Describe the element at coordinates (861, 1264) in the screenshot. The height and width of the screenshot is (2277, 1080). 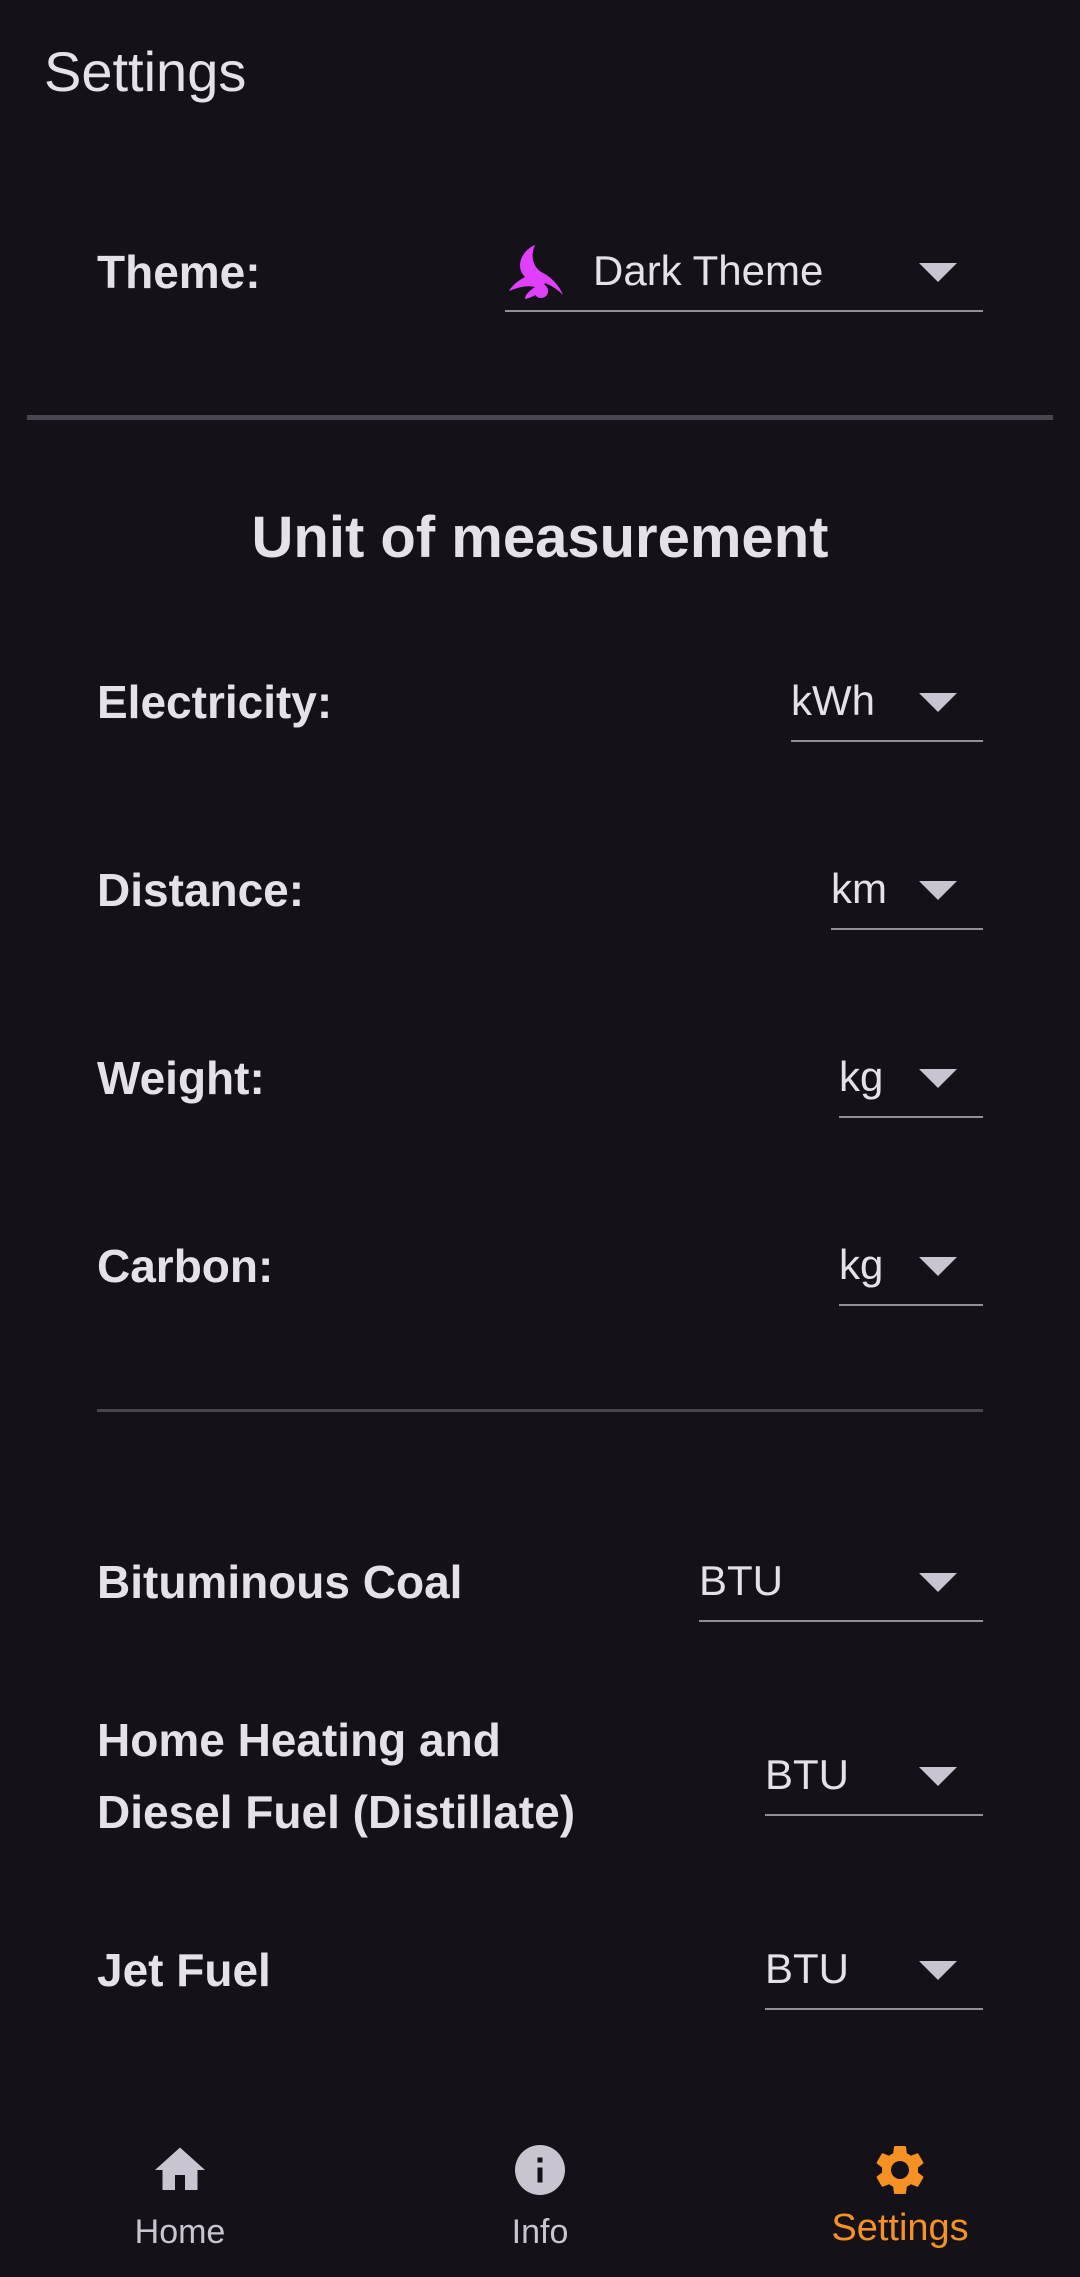
I see `carbon-unit-value: kg` at that location.